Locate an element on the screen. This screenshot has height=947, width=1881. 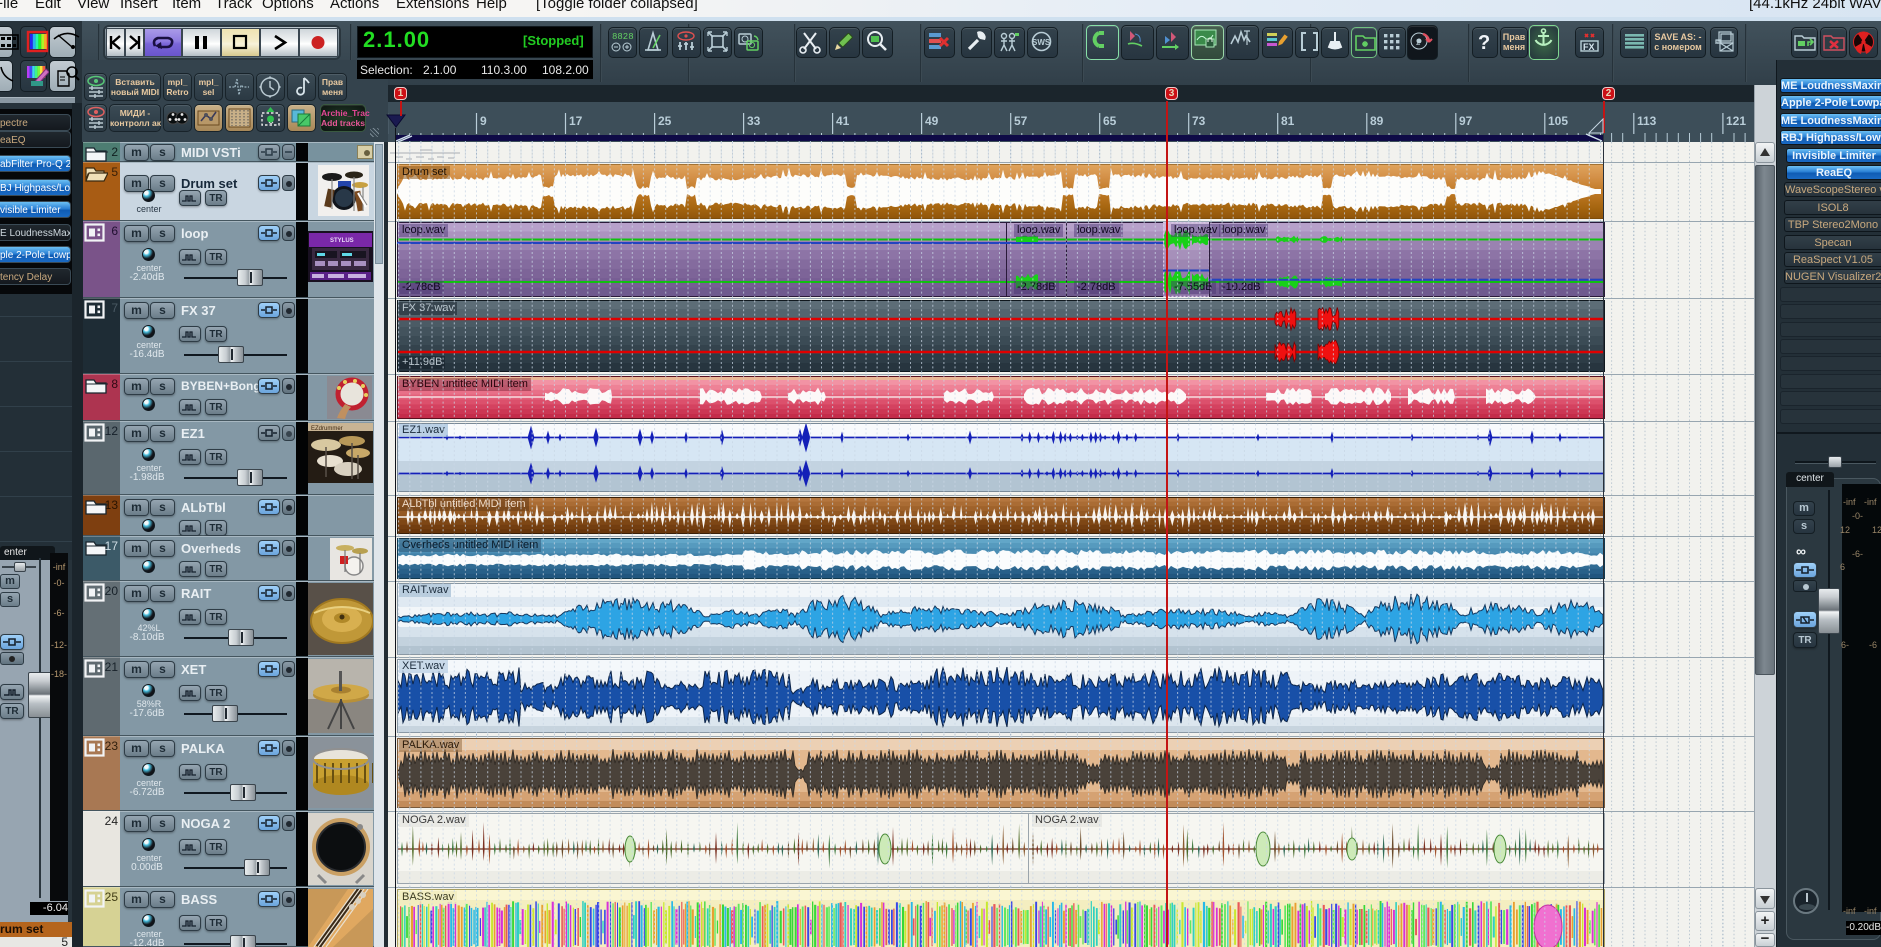
svg-text: 2 is located at coordinates (1418, 42).